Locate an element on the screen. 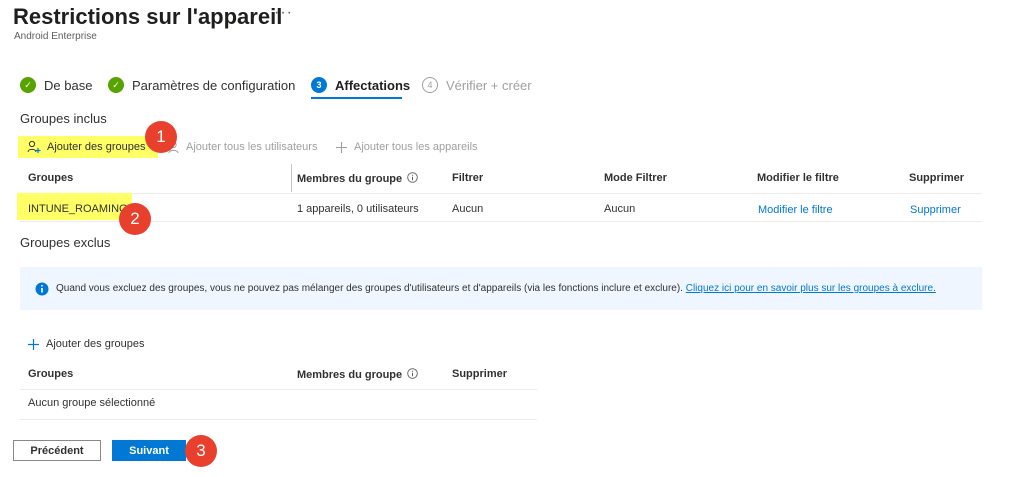 This screenshot has height=477, width=1024. excluded-header-divider is located at coordinates (278, 389).